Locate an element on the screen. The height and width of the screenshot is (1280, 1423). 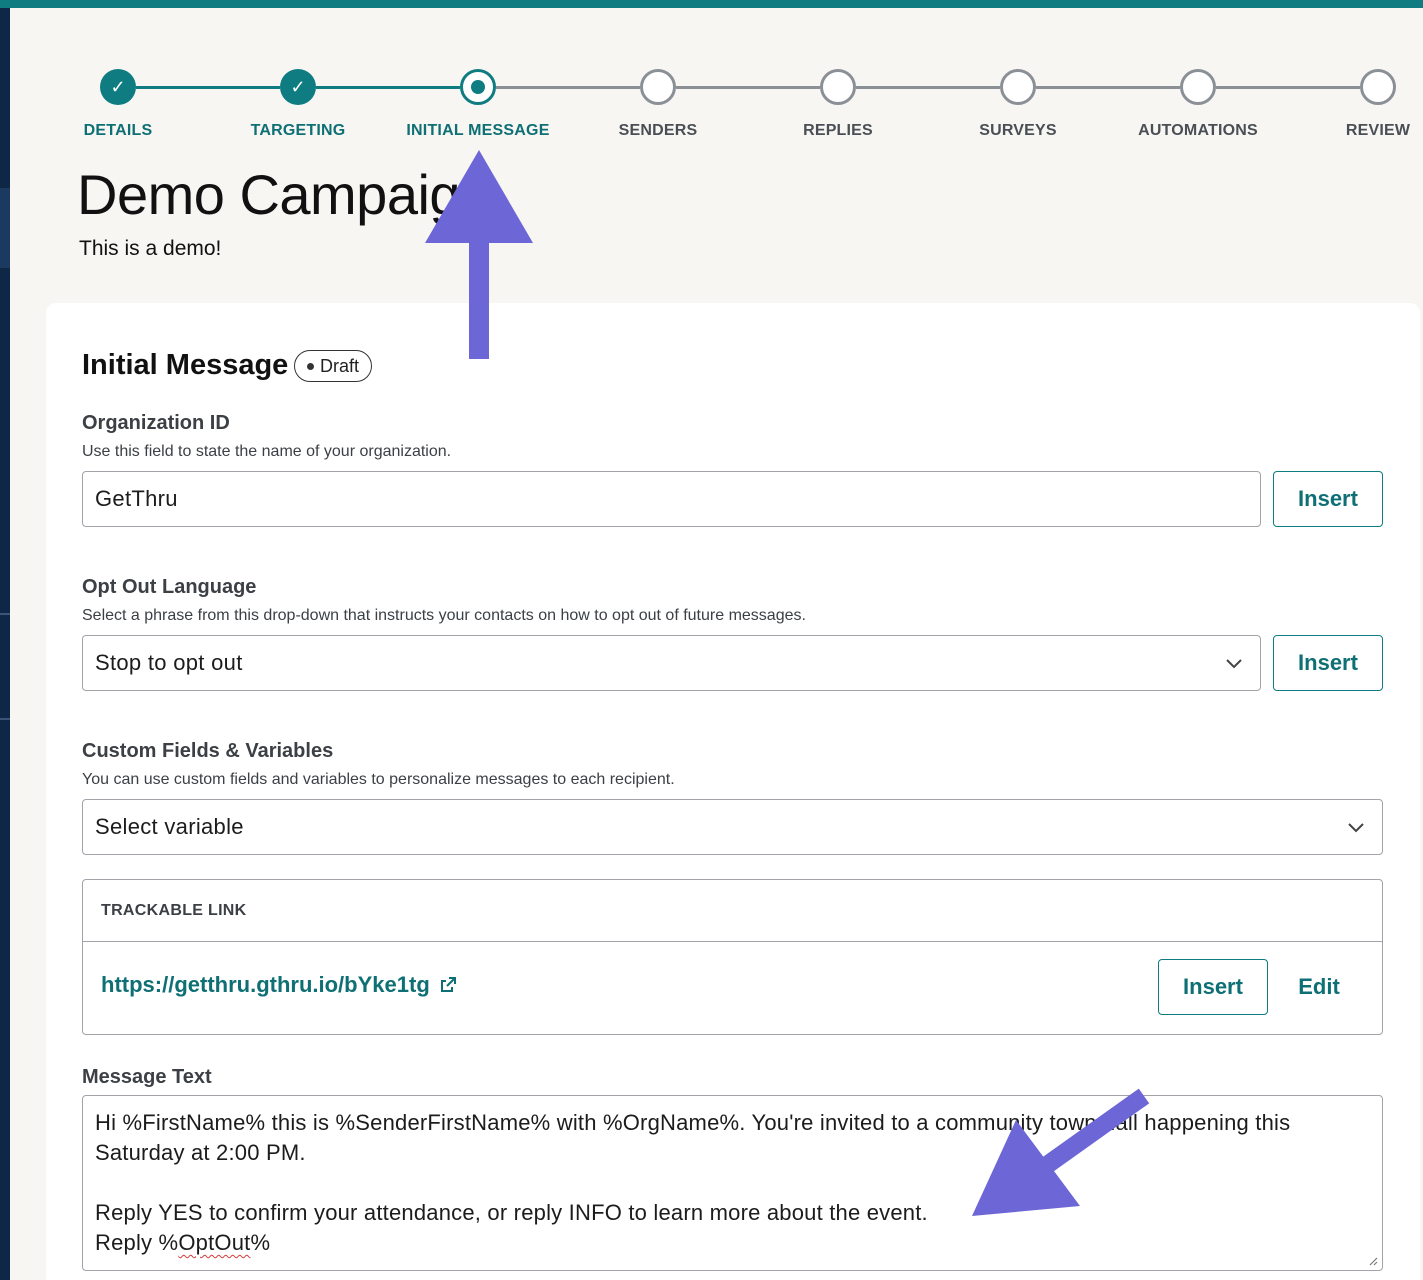
opt-out-insert-button: Insert is located at coordinates (1328, 663).